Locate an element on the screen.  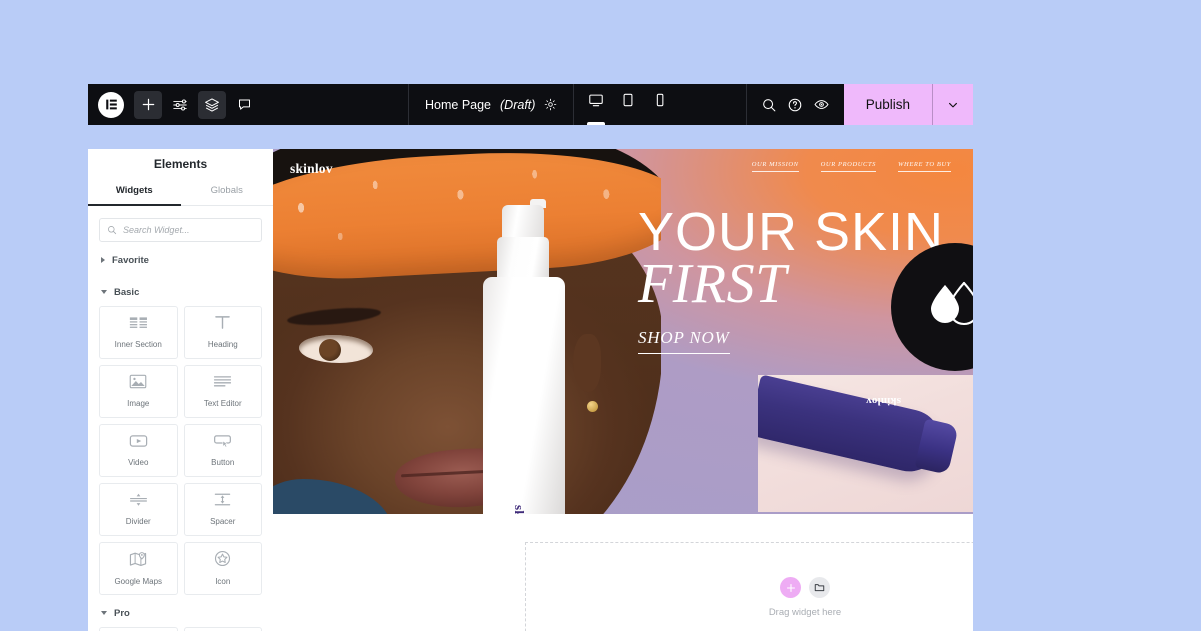
device-tablet-button is located at coordinates (628, 104).